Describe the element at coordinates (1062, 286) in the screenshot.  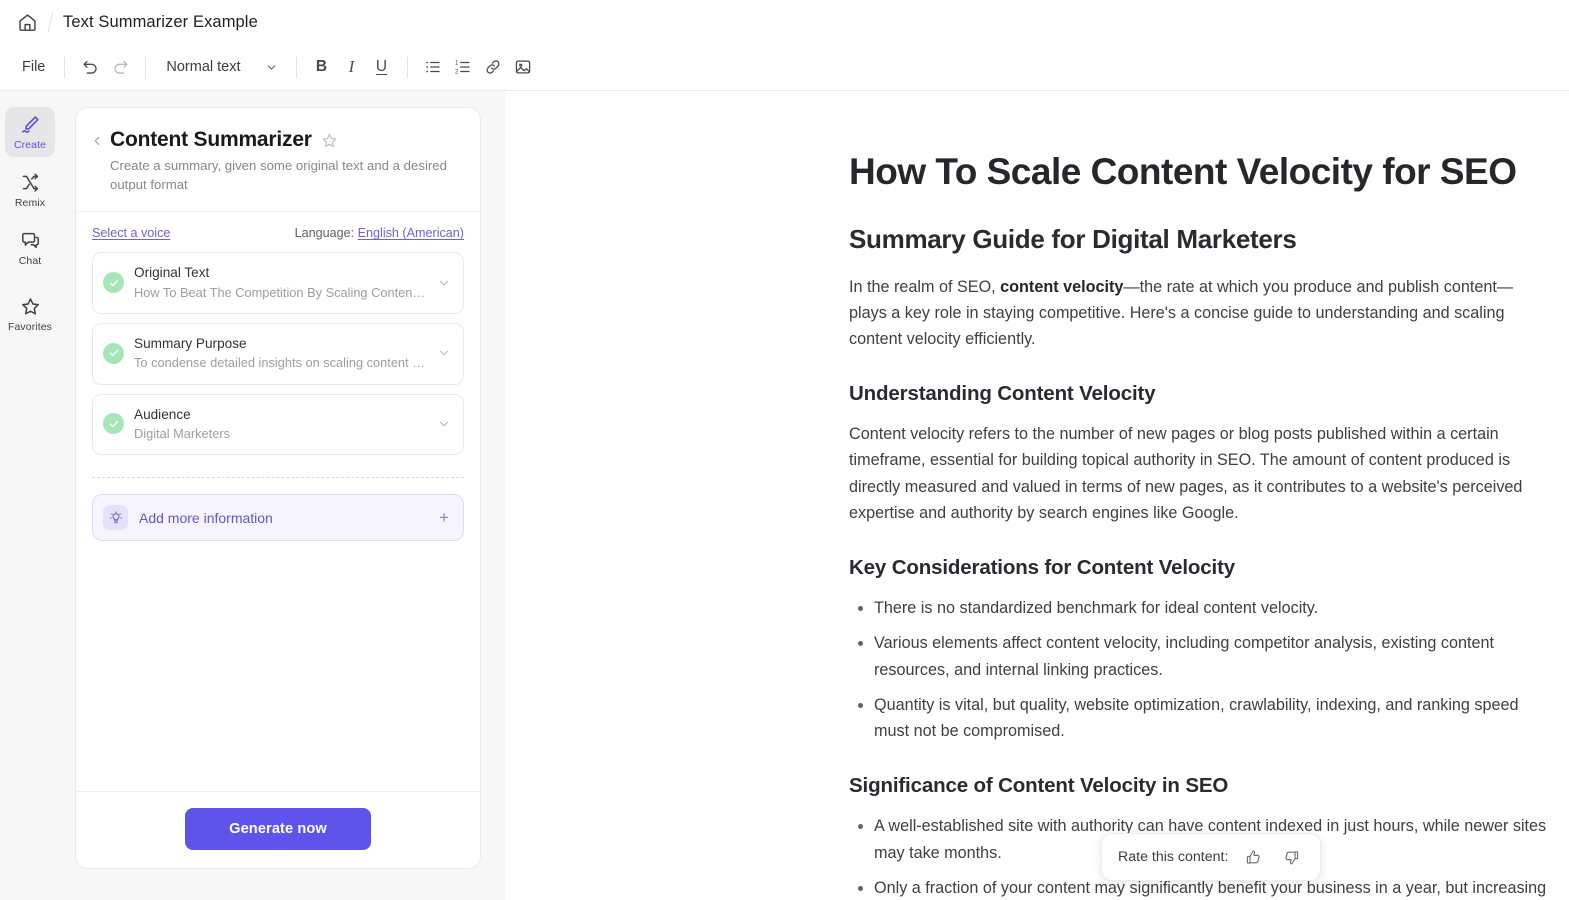
I see `intro-bold-term: content velocity` at that location.